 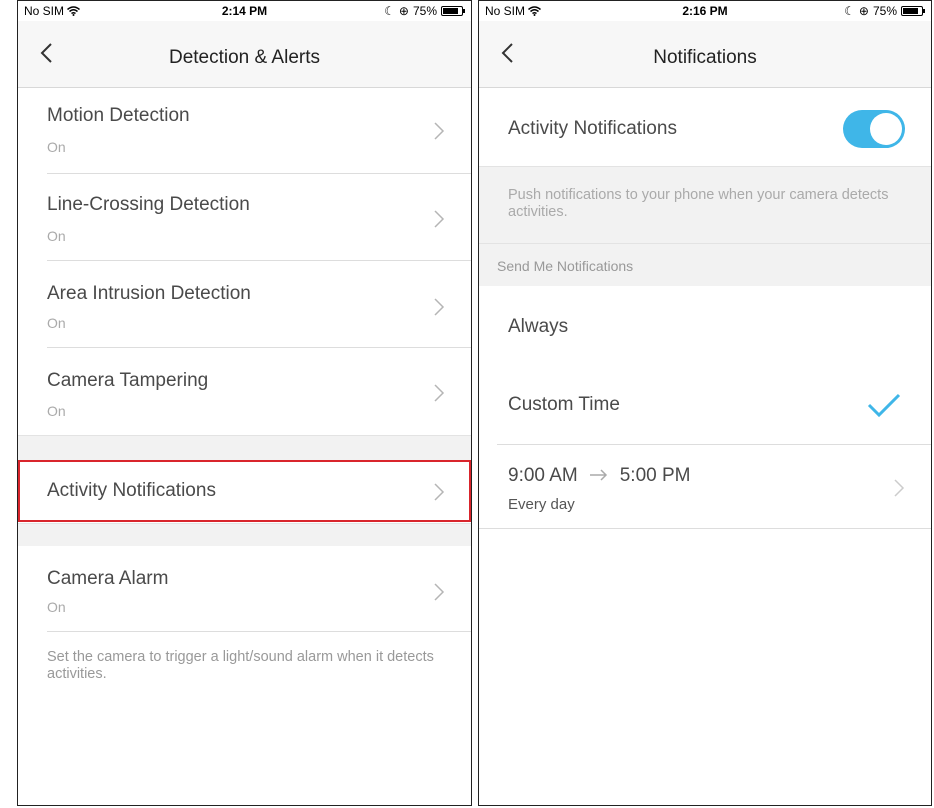 What do you see at coordinates (118, 115) in the screenshot?
I see `item-title: Motion Detection` at bounding box center [118, 115].